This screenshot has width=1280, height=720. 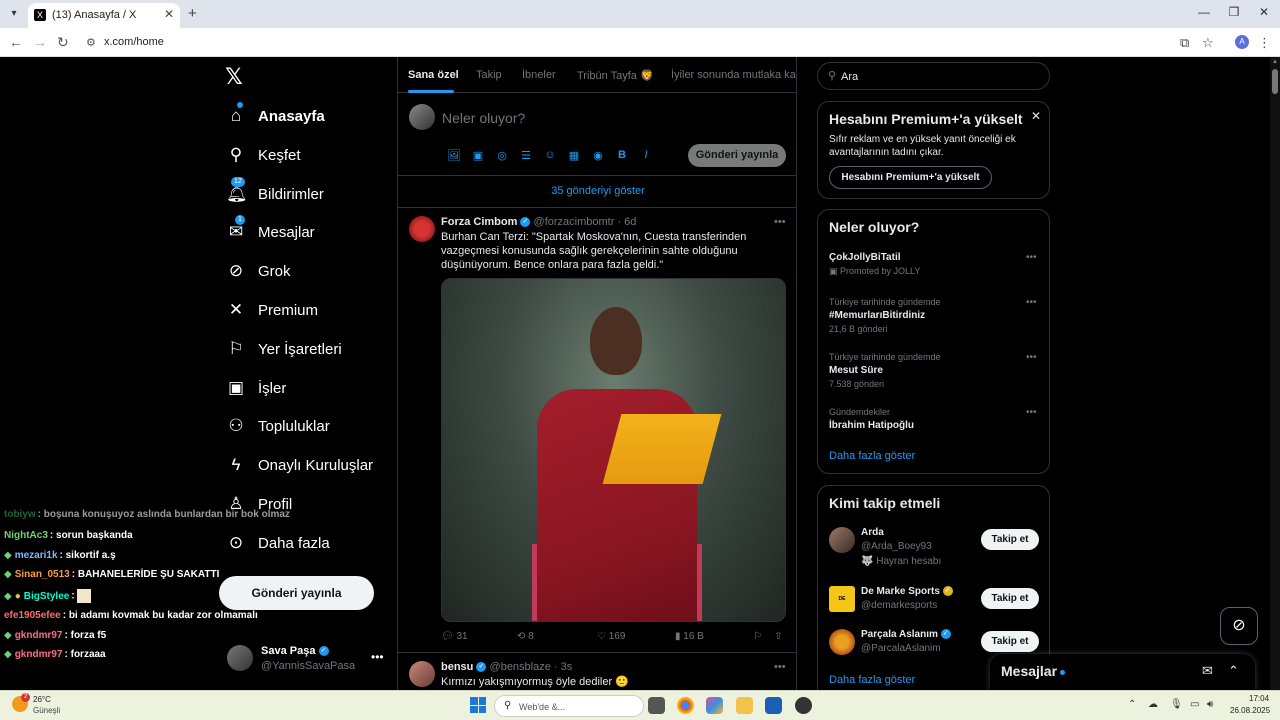 What do you see at coordinates (910, 177) in the screenshot?
I see `premium-upgrade-button: Hesabını Premium+'a yükselt` at bounding box center [910, 177].